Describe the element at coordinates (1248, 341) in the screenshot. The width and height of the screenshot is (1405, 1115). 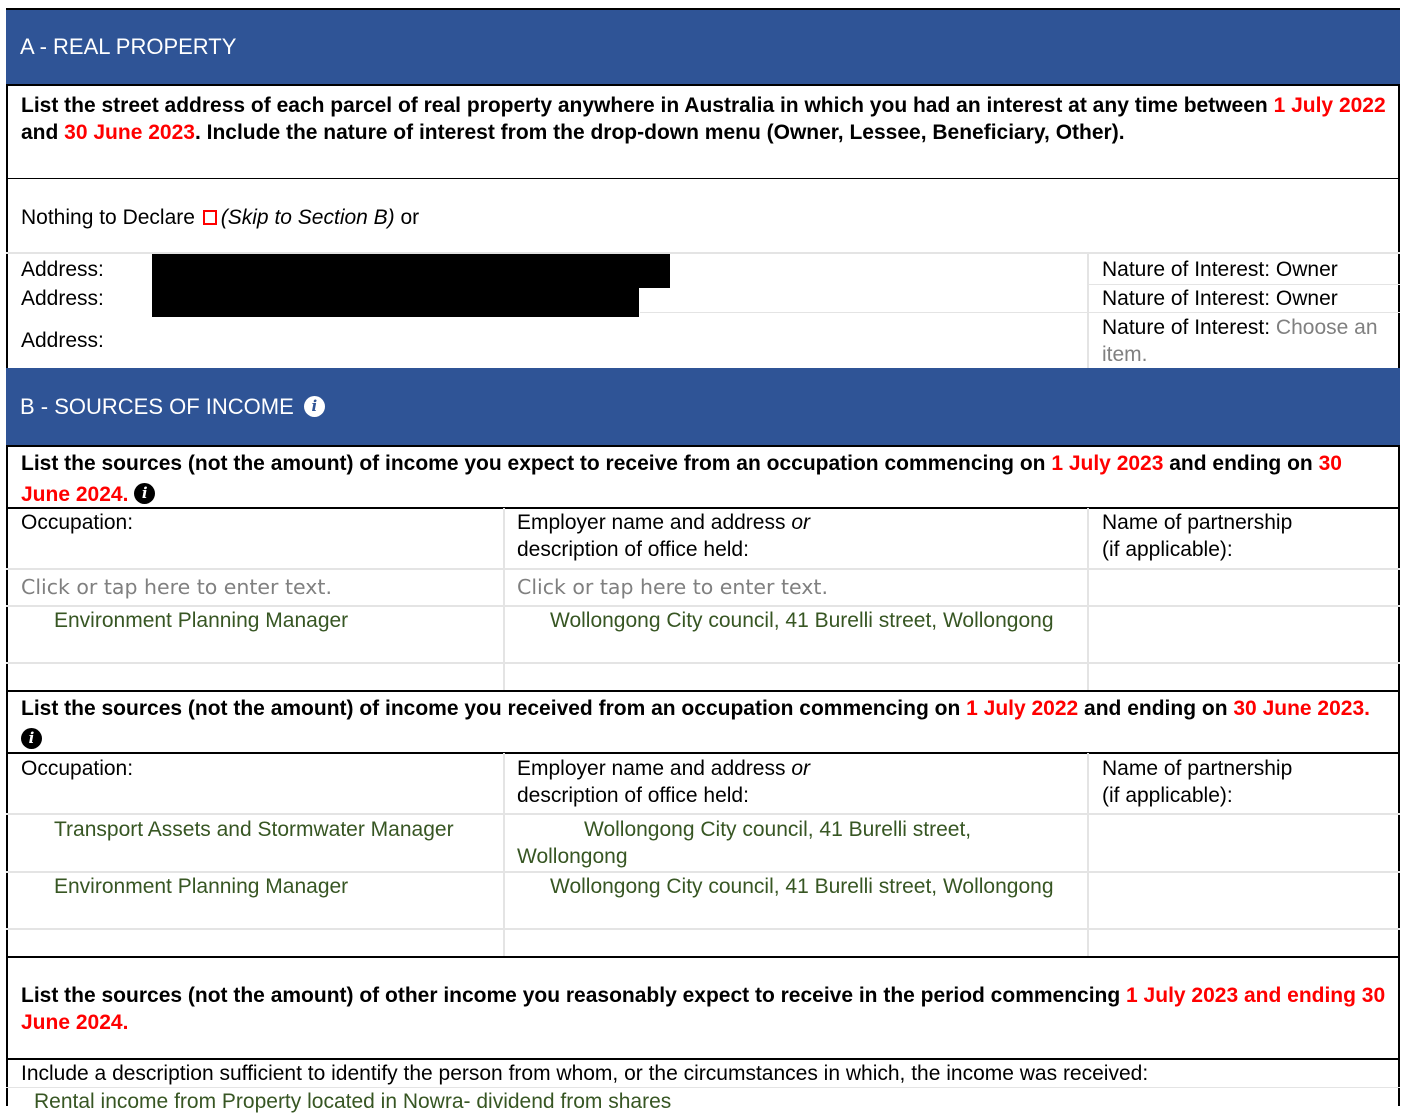
I see `nature-of-interest: Nature of Interest: Choose an item.` at that location.